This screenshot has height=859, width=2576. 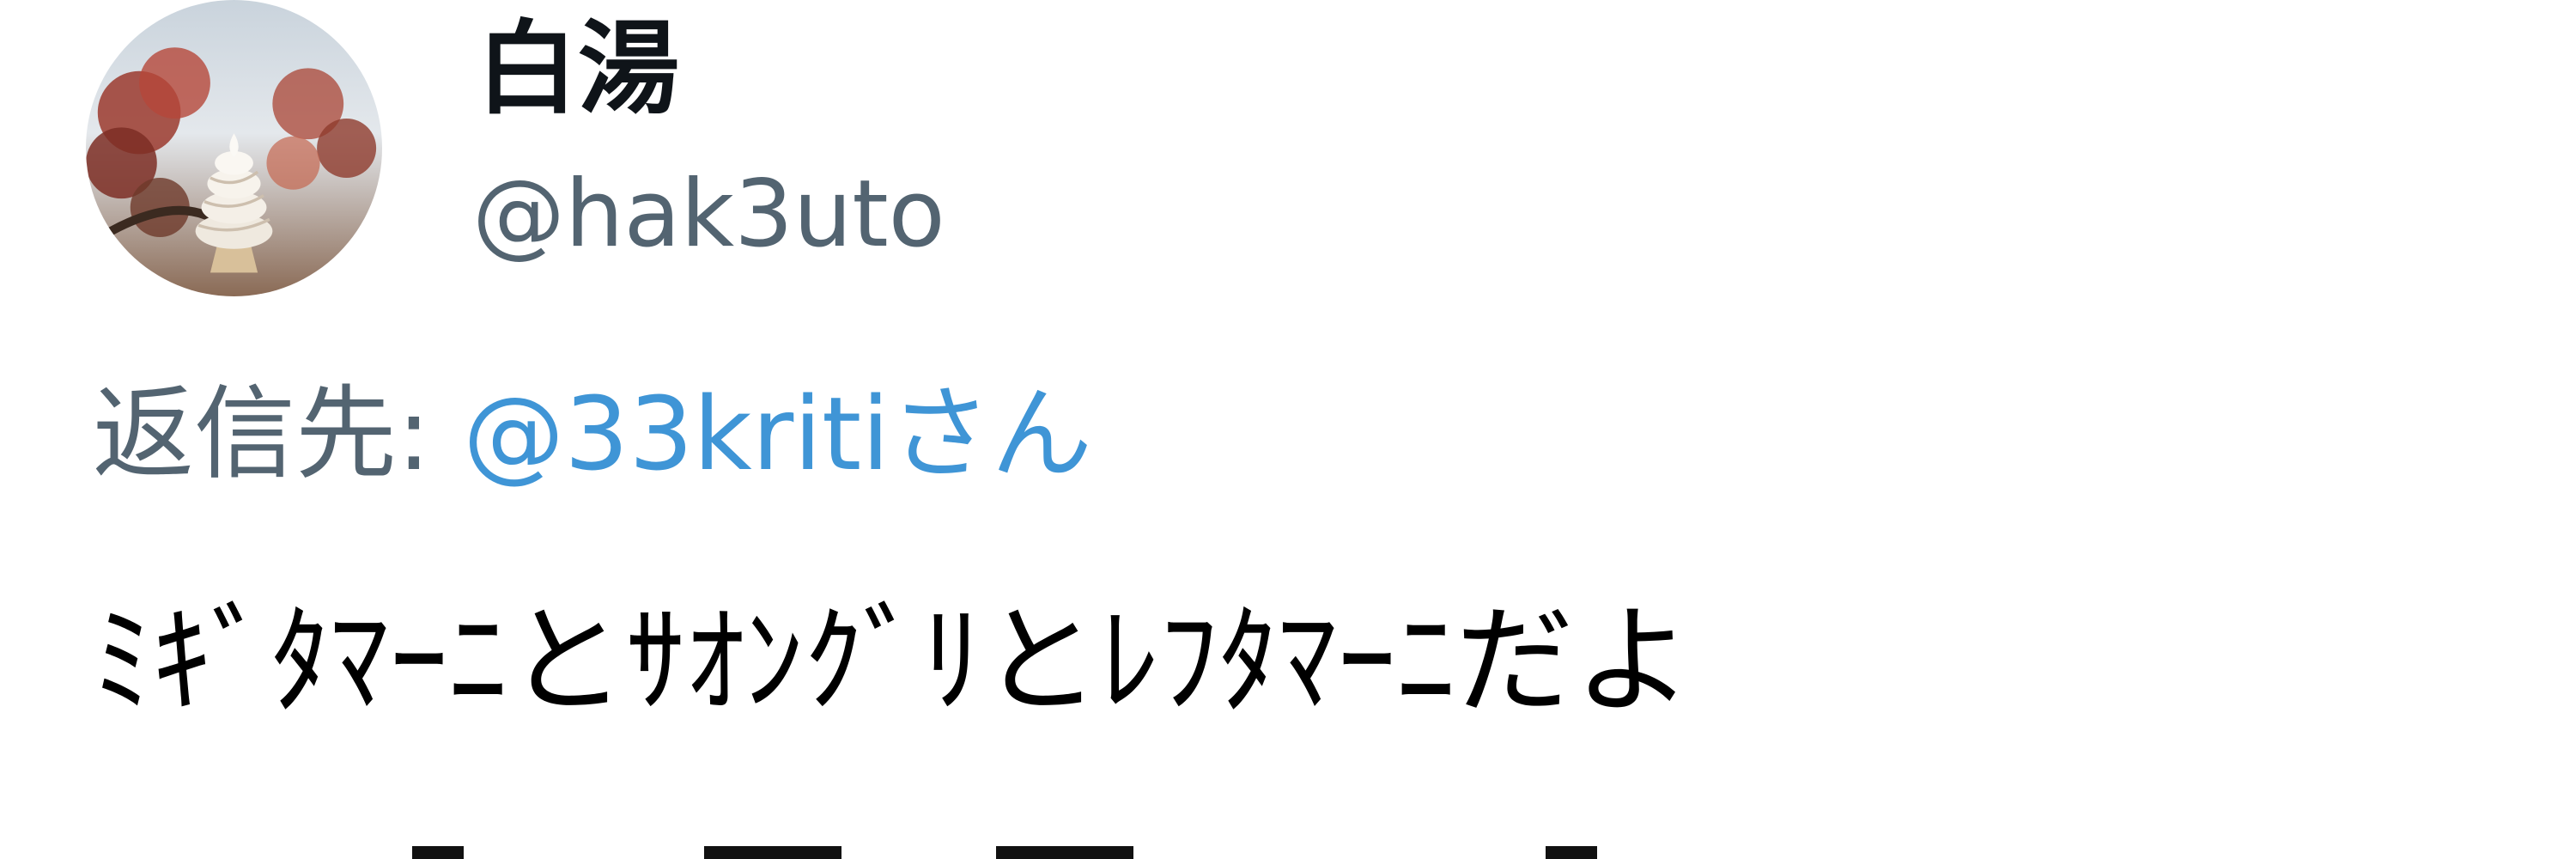 What do you see at coordinates (777, 434) in the screenshot?
I see `reply-mention-link: @33kritiさん` at bounding box center [777, 434].